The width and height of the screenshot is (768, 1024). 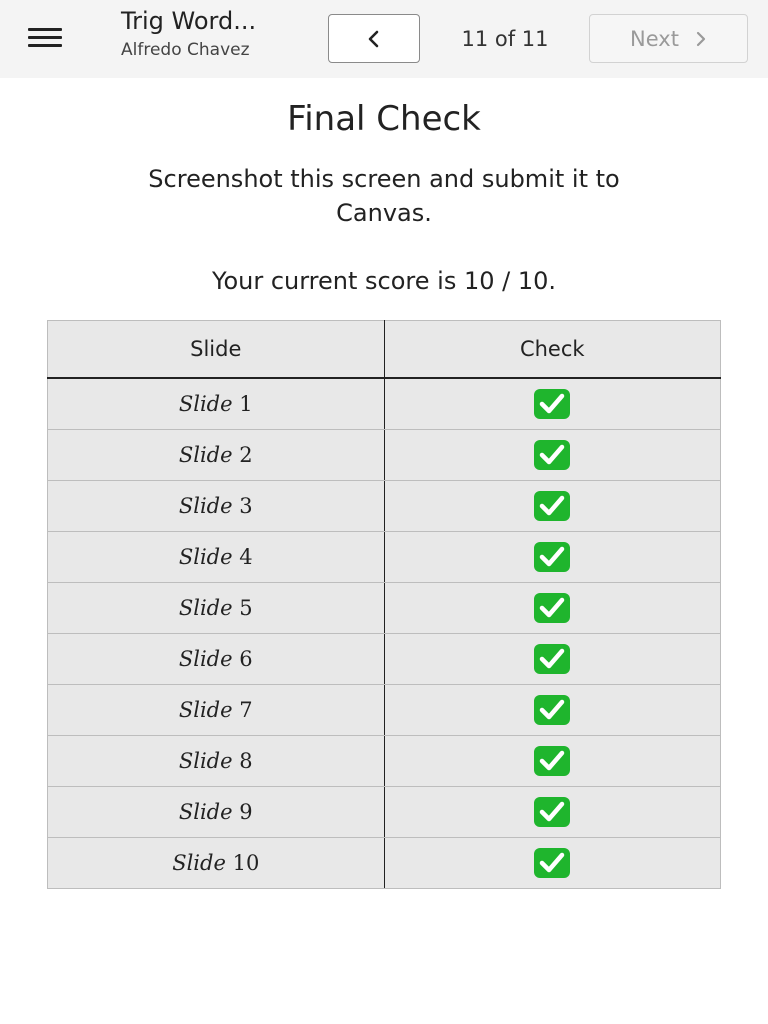 I want to click on table-row: Slide 1, so click(x=384, y=404).